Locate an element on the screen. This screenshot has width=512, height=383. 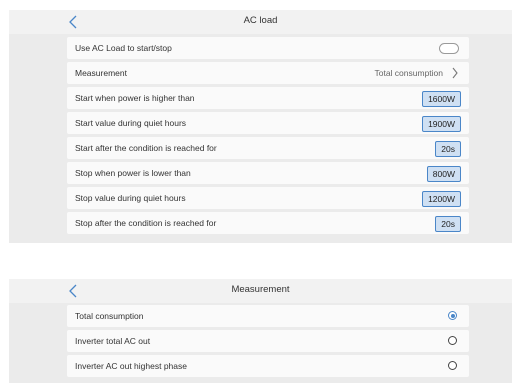
use-ac-load-row: Use AC Load to start/stop is located at coordinates (268, 48).